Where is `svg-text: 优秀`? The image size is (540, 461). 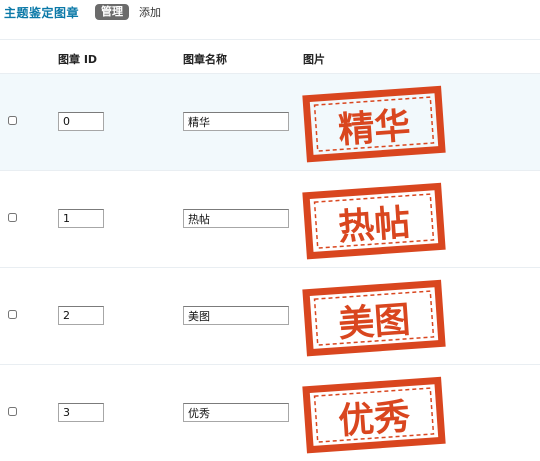 svg-text: 优秀 is located at coordinates (374, 420).